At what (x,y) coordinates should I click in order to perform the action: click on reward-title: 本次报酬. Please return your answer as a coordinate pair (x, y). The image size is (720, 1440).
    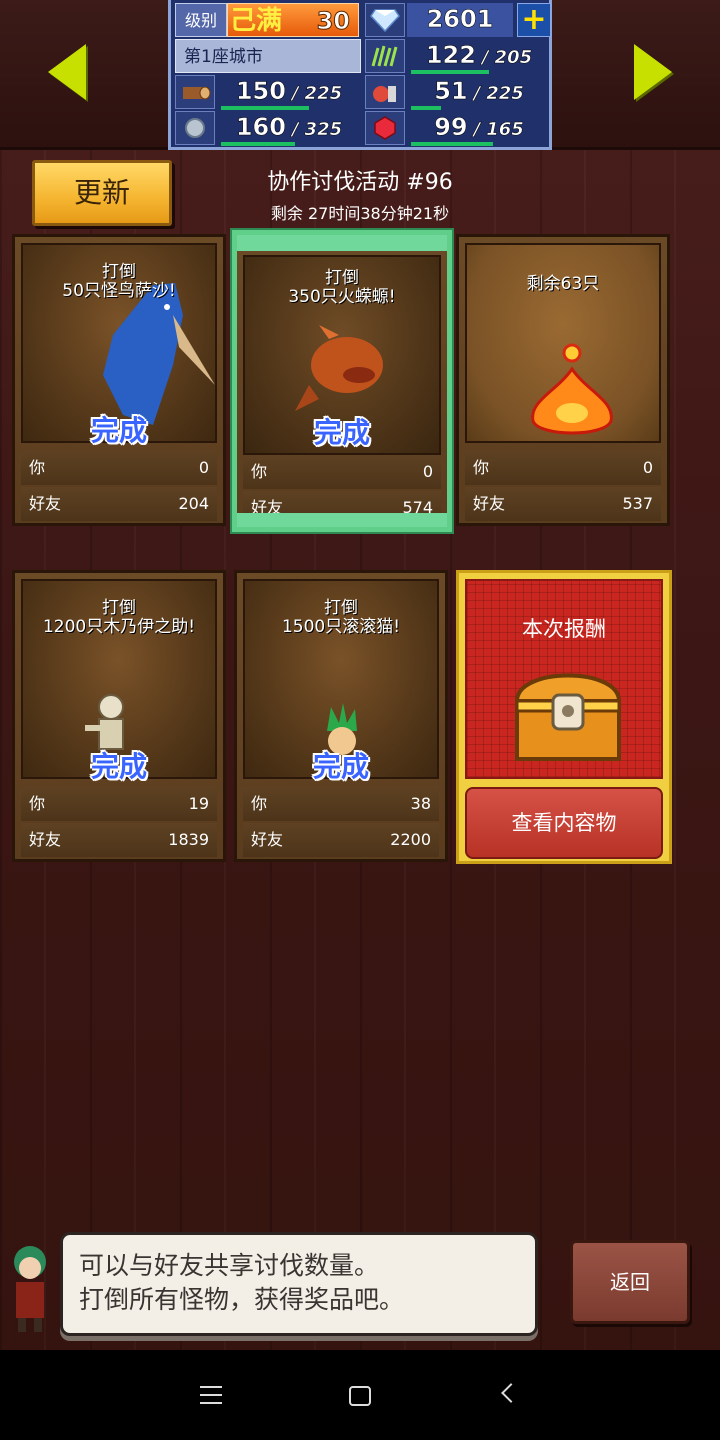
    Looking at the image, I should click on (564, 629).